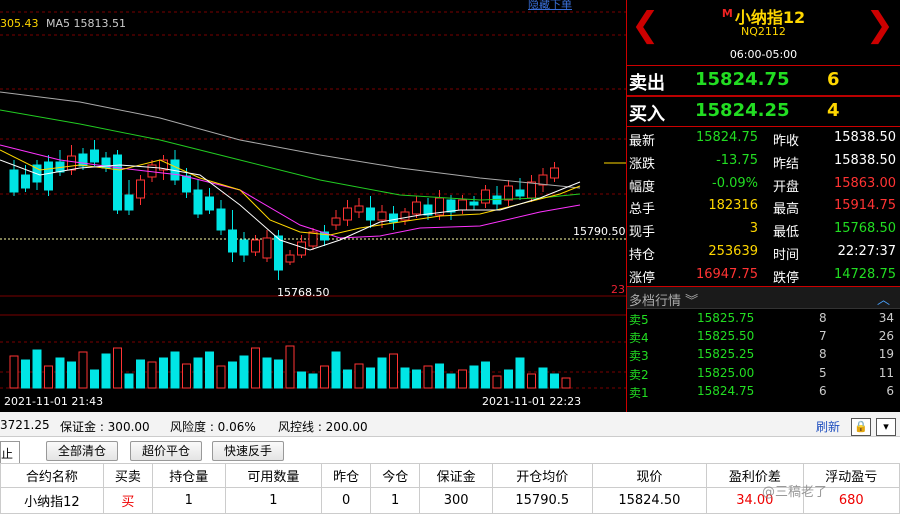  Describe the element at coordinates (542, 475) in the screenshot. I see `column-header: 开仓均价` at that location.